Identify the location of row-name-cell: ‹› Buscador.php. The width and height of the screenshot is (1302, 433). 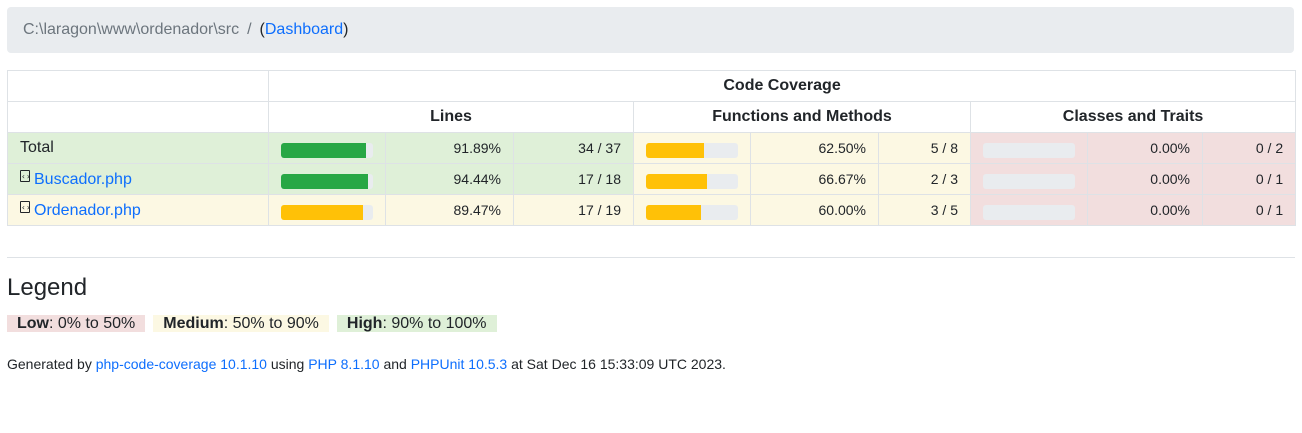
(138, 179).